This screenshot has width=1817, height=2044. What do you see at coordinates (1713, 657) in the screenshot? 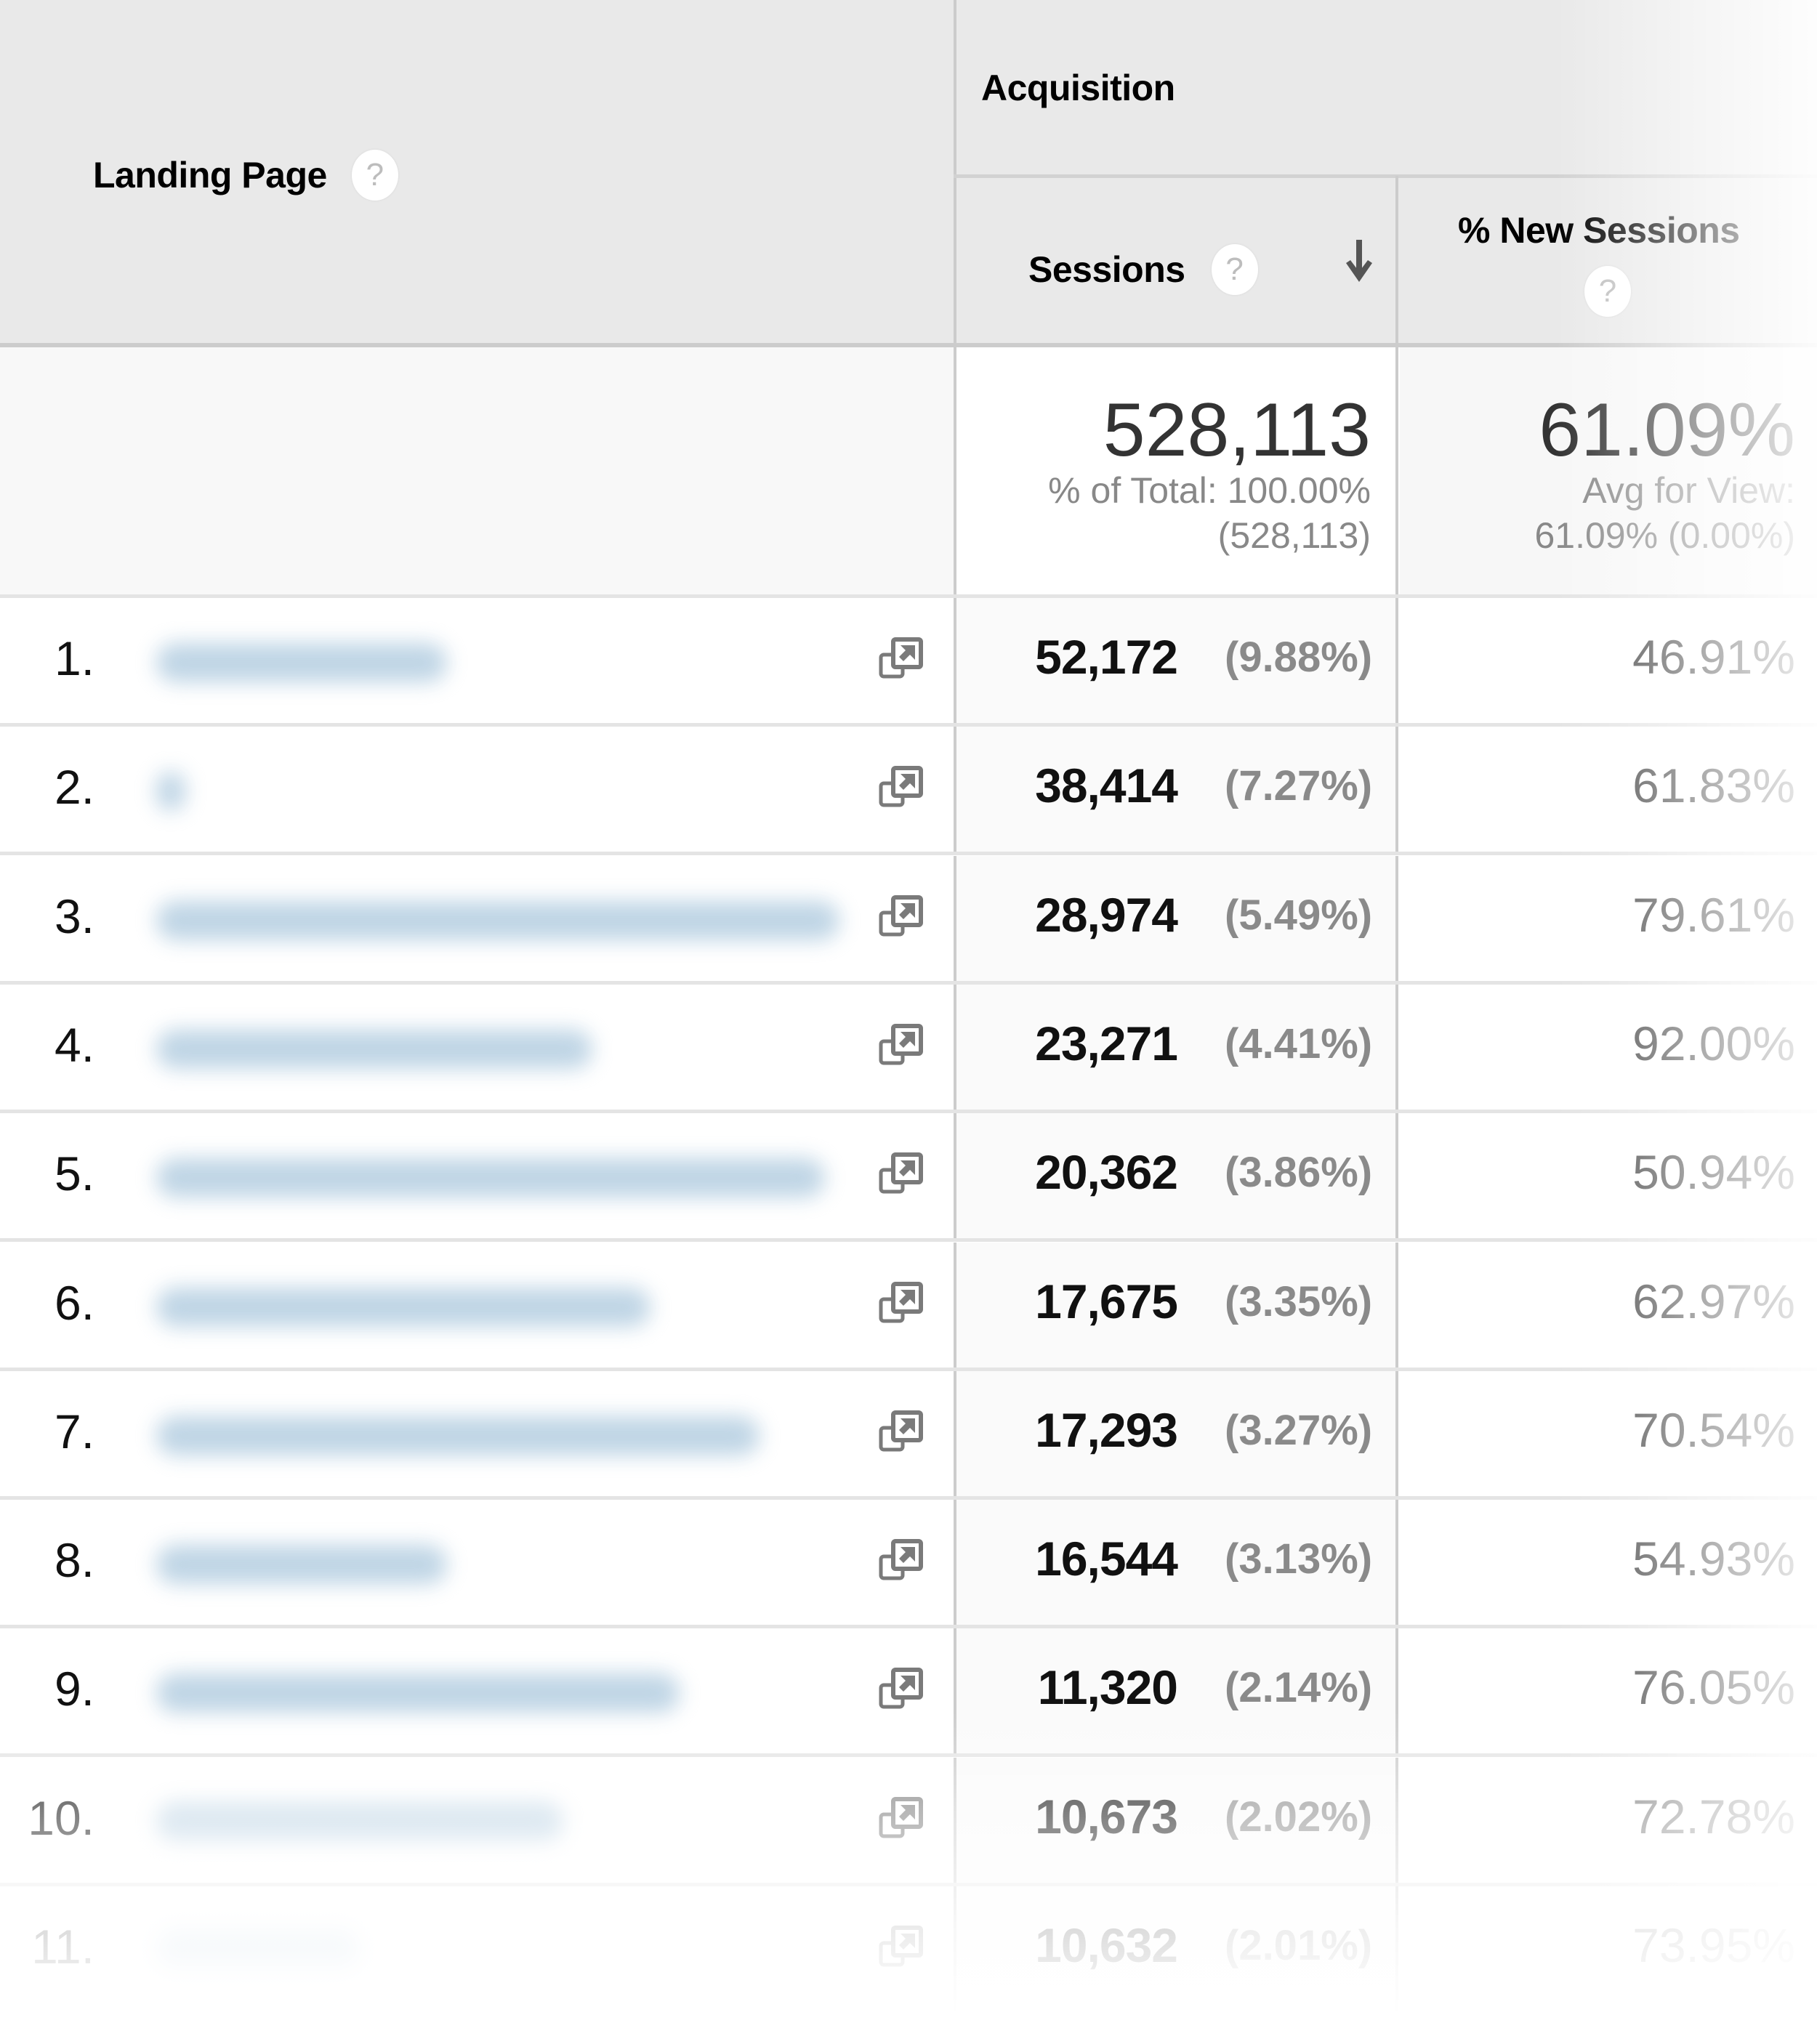
I see `new-sessions-value: 46.91%` at bounding box center [1713, 657].